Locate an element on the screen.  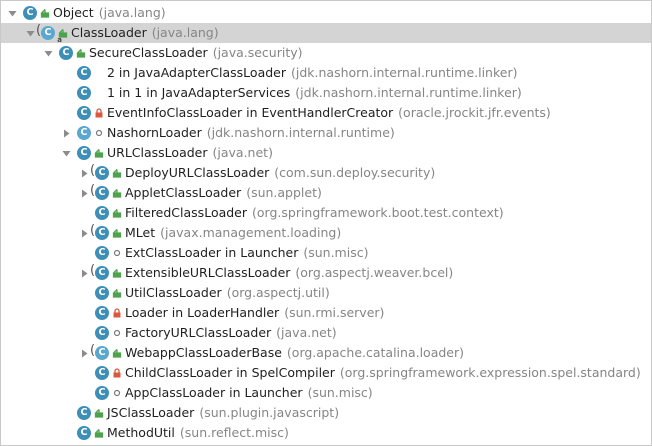
package-name: (javax.management.loading) is located at coordinates (251, 232).